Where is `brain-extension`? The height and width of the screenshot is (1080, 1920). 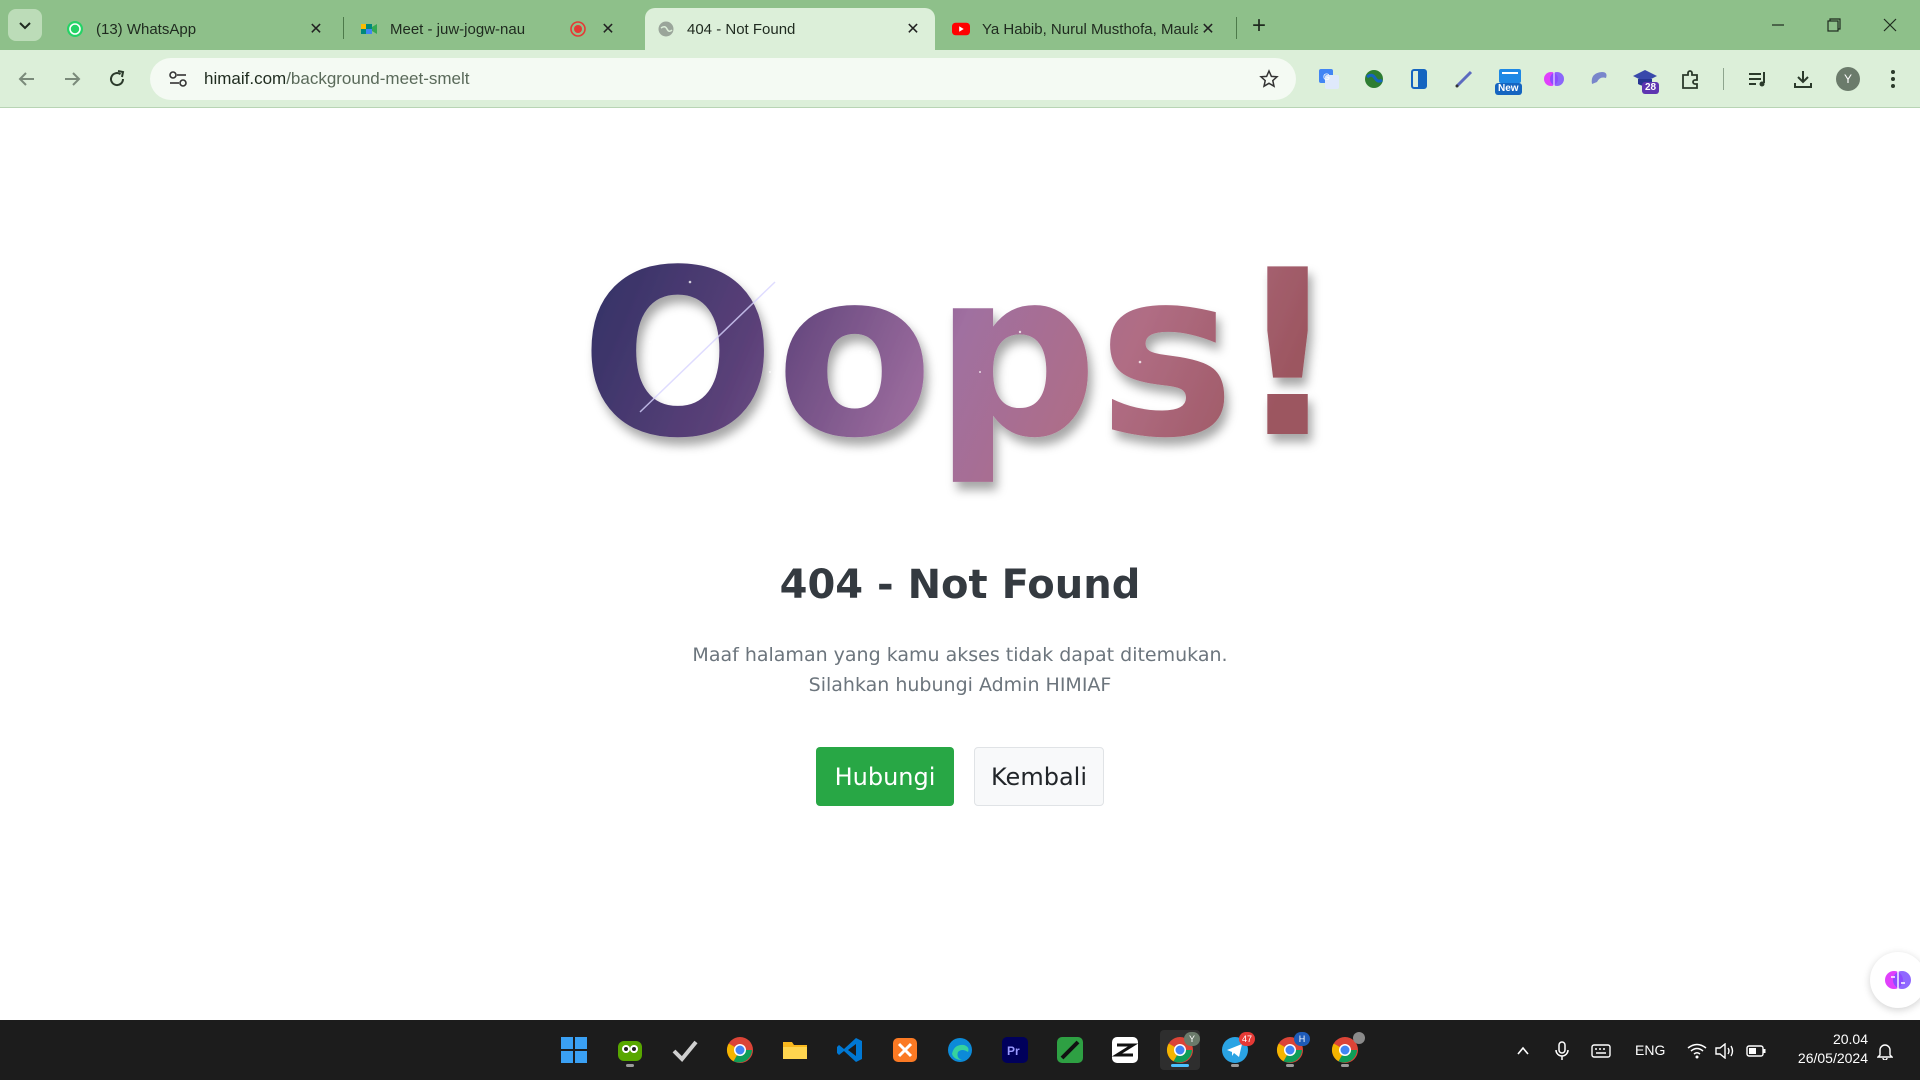 brain-extension is located at coordinates (1554, 79).